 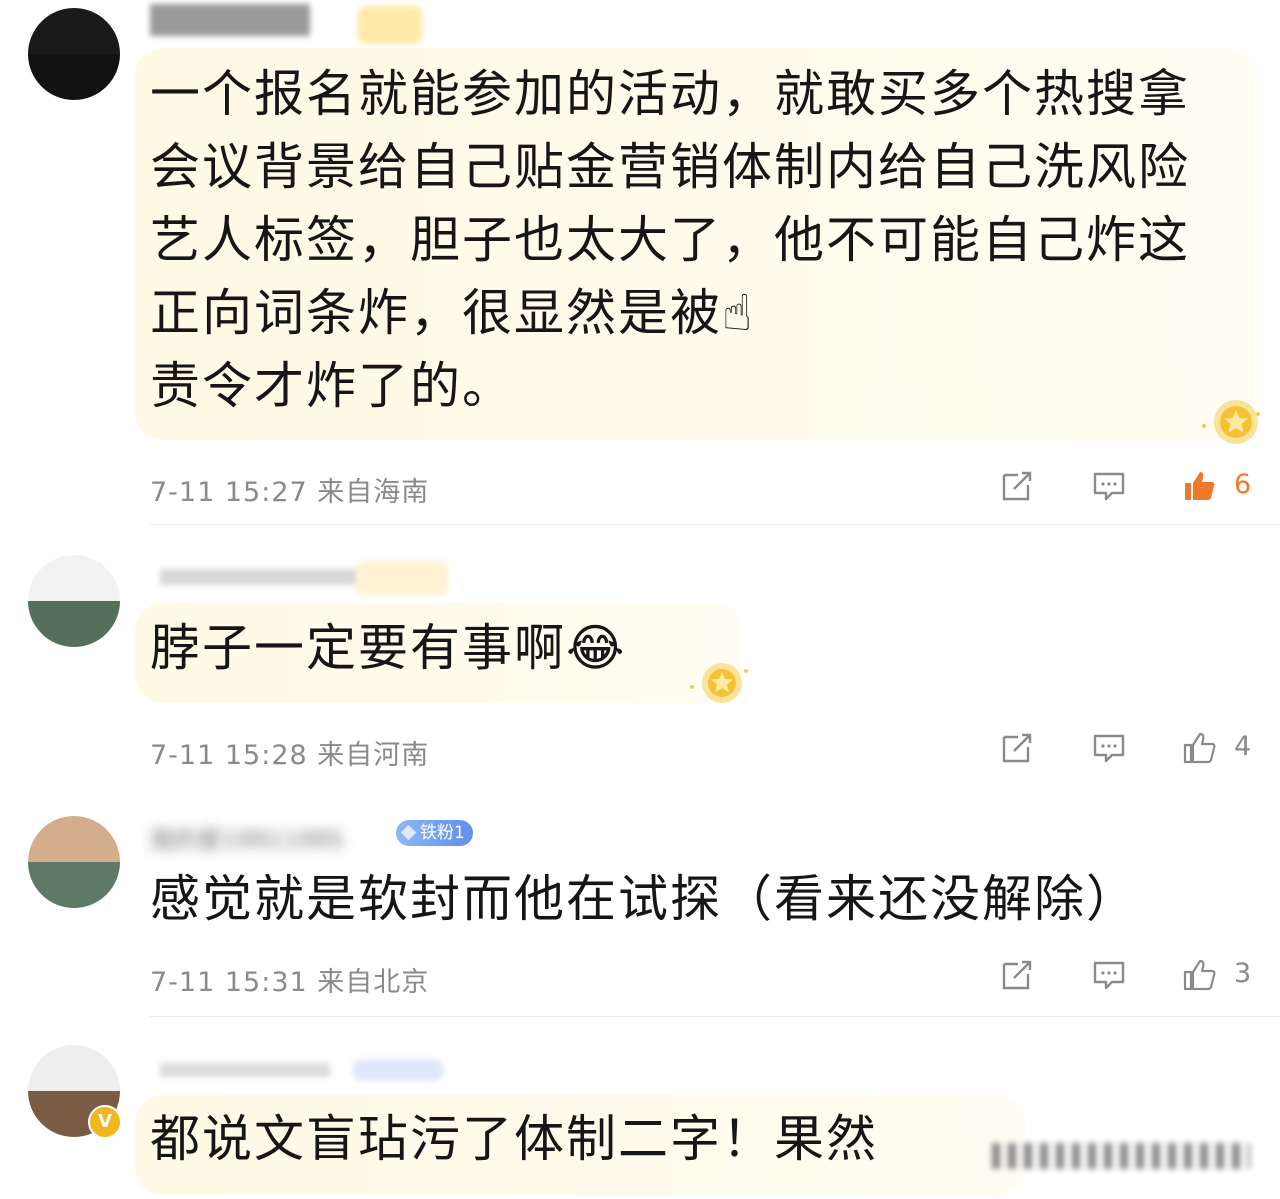 What do you see at coordinates (1243, 746) in the screenshot?
I see `like-count: 4` at bounding box center [1243, 746].